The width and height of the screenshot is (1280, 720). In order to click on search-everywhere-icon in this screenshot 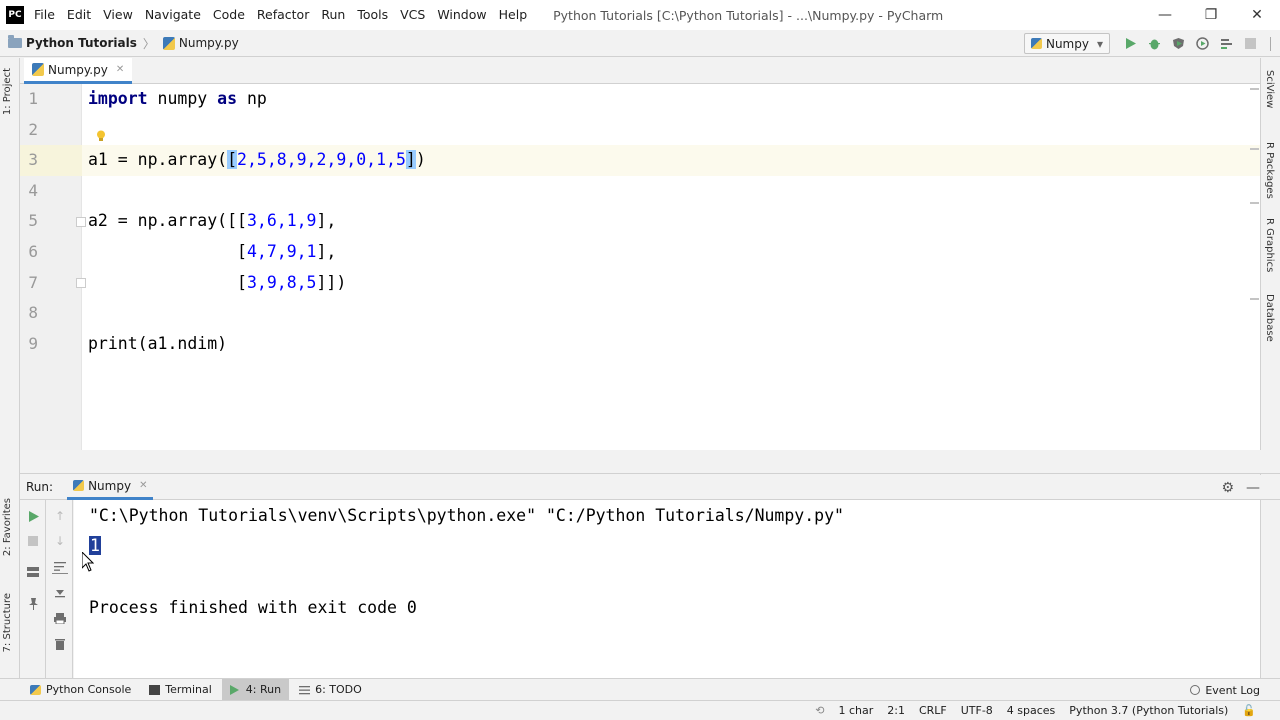, I will do `click(1271, 44)`.